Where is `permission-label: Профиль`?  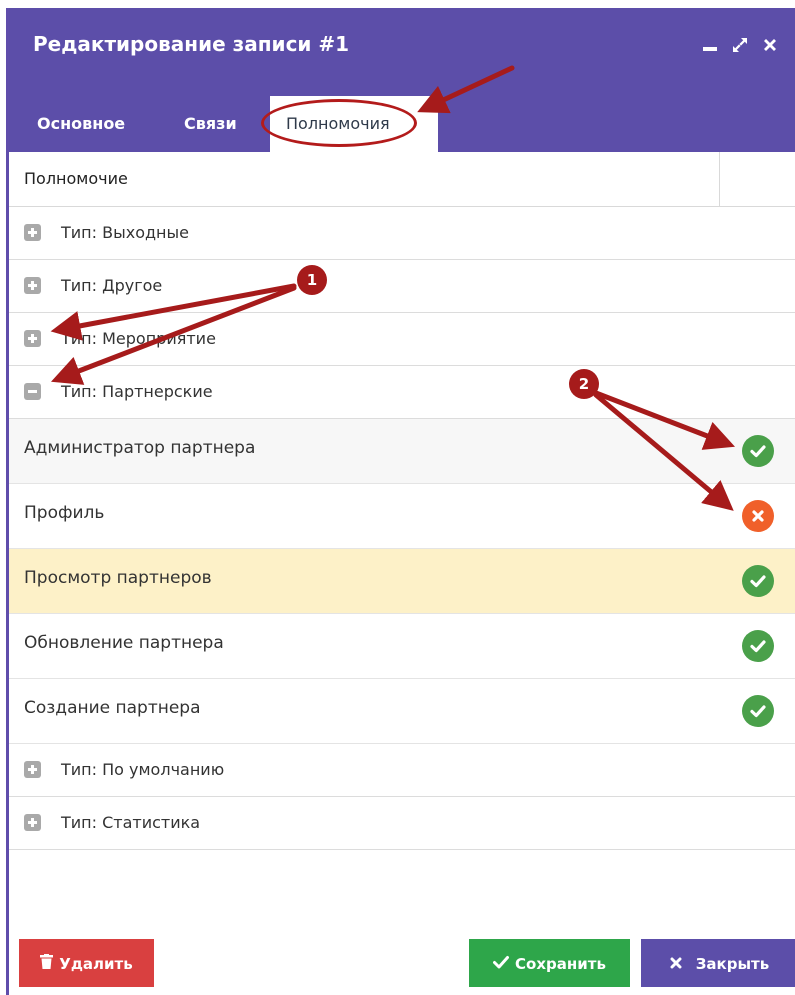
permission-label: Профиль is located at coordinates (64, 513).